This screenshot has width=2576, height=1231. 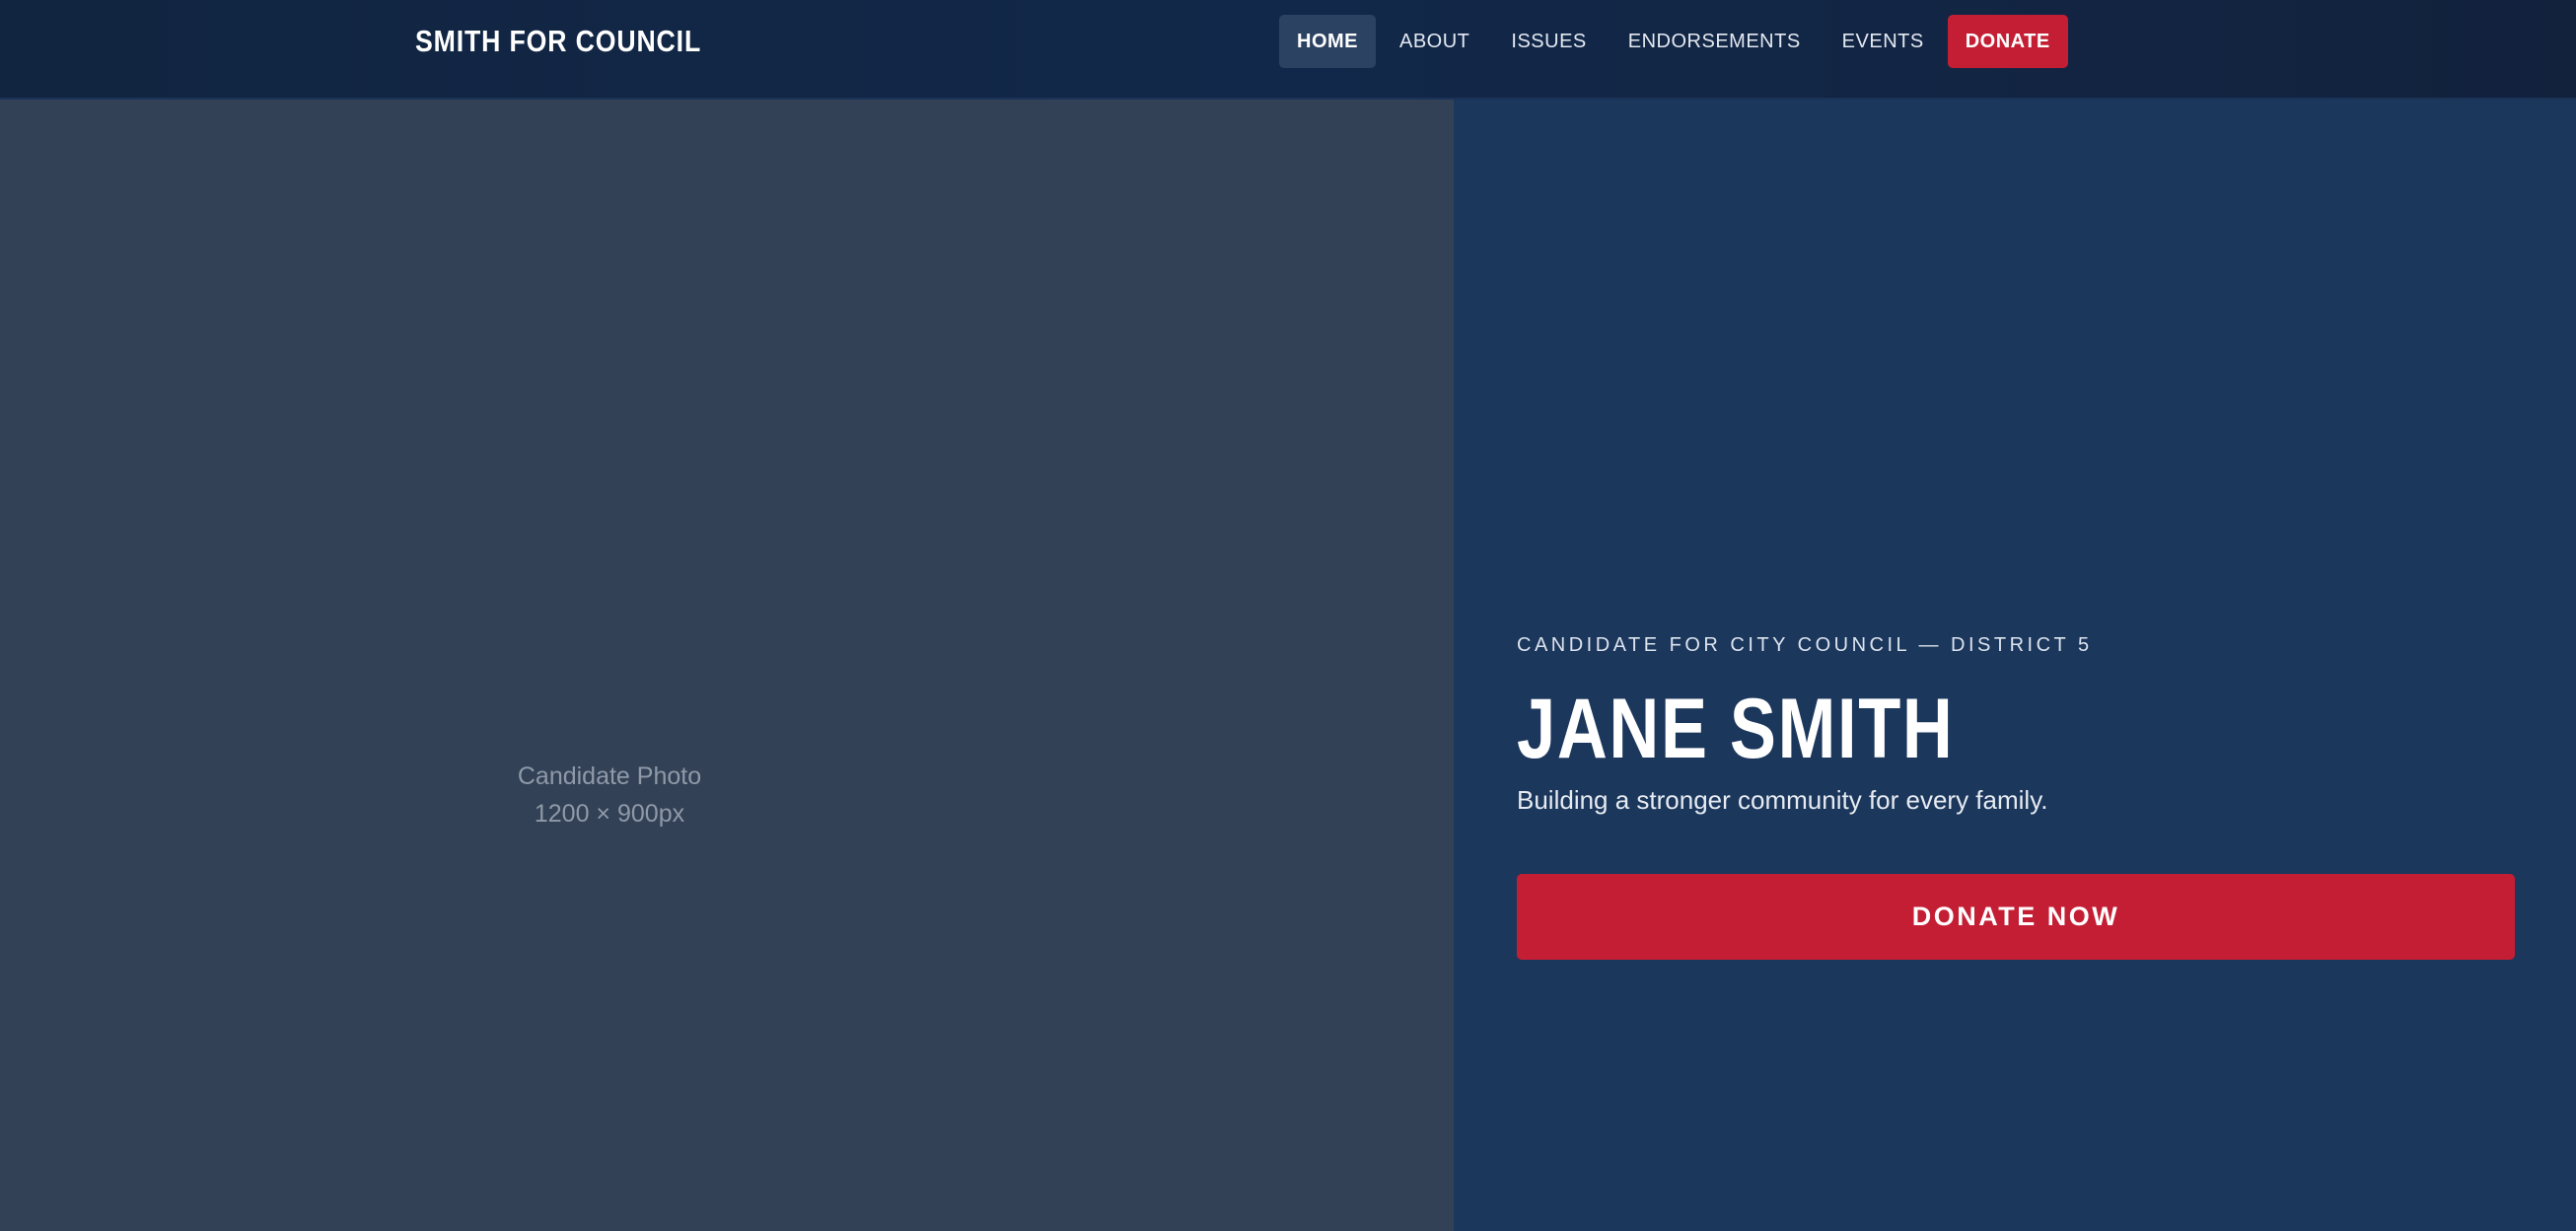 What do you see at coordinates (1883, 41) in the screenshot?
I see `nav-events: EVENTS` at bounding box center [1883, 41].